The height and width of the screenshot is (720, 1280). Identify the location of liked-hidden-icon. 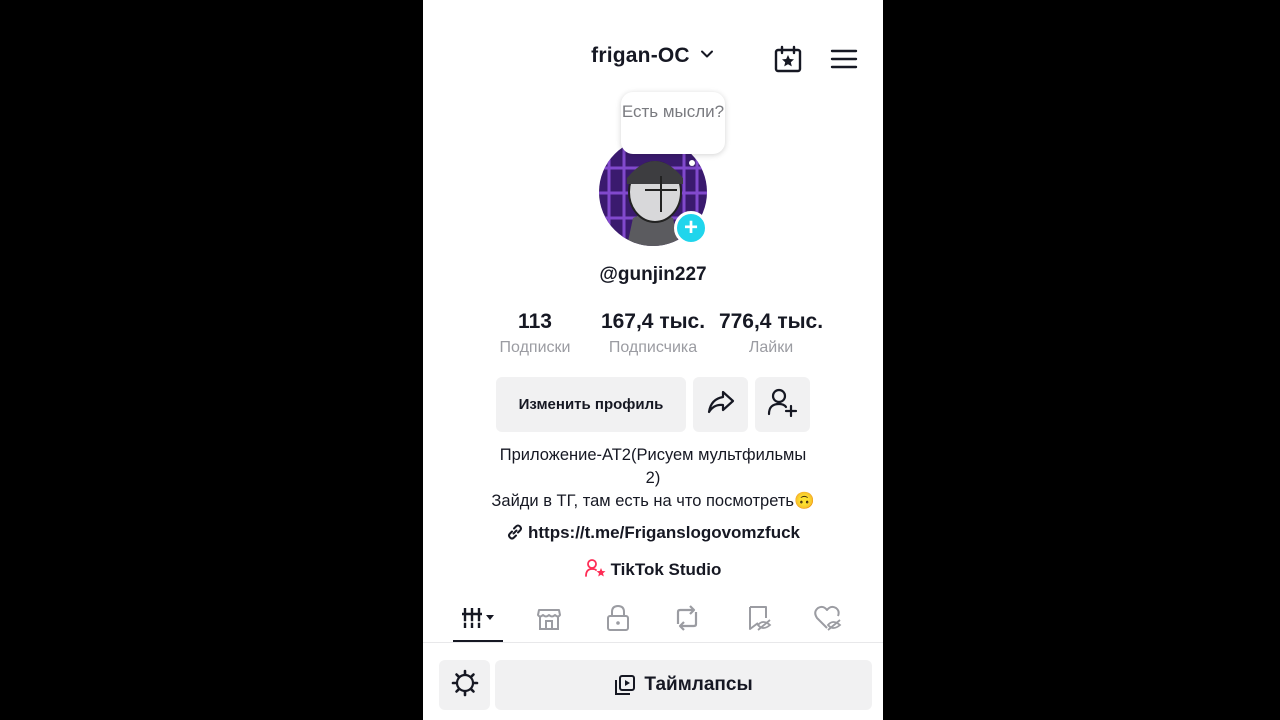
(828, 620).